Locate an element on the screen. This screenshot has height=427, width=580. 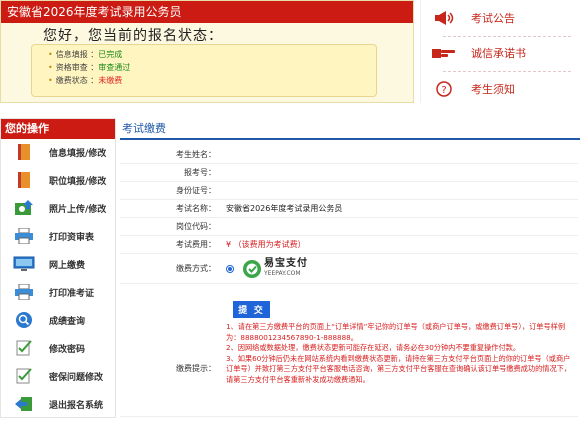
notice-link-announcement: 考试公告 is located at coordinates (468, 18).